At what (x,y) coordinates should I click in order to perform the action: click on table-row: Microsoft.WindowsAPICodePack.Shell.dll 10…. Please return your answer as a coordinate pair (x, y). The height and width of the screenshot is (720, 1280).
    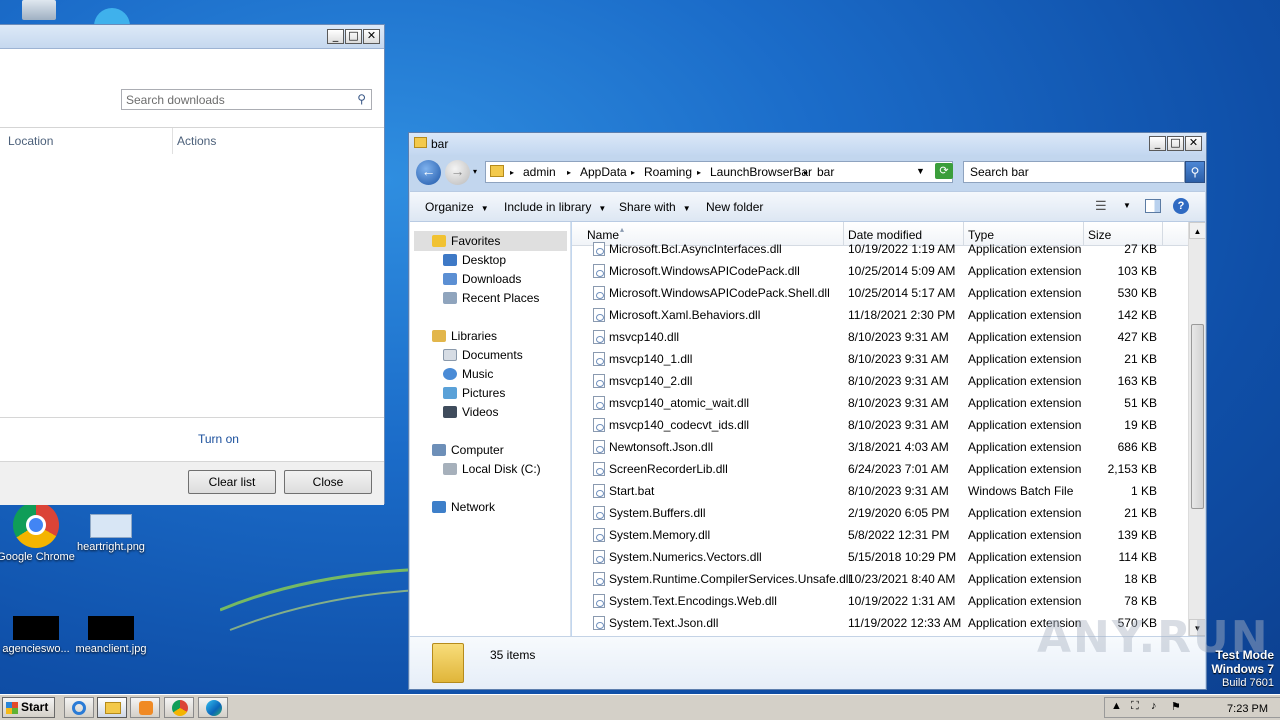
    Looking at the image, I should click on (880, 294).